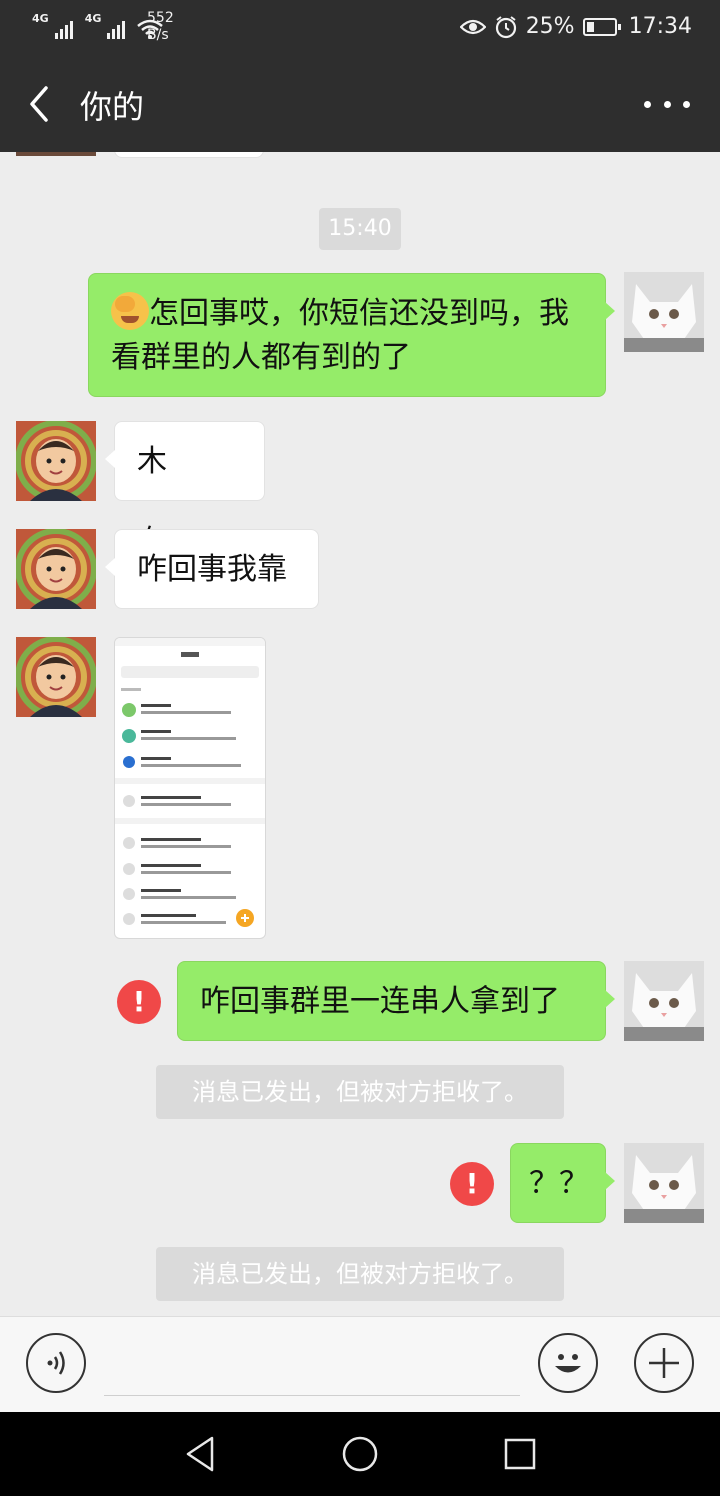  I want to click on message-text: 怎回事哎，你短信还没到吗，我看群里的人都有到的了, so click(340, 335).